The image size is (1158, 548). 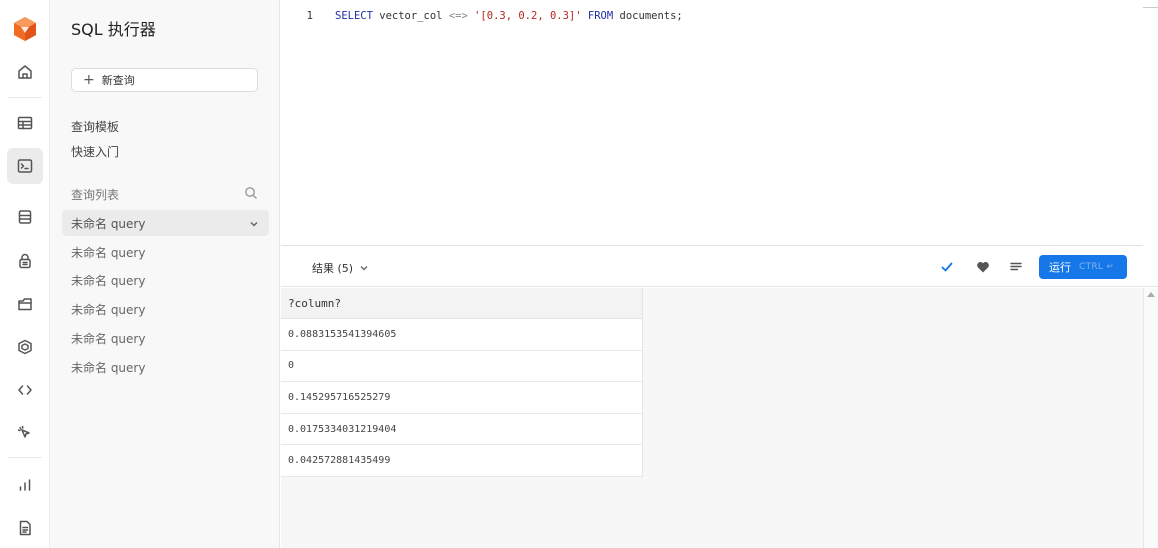 I want to click on results-tab: 结果 (5), so click(x=340, y=268).